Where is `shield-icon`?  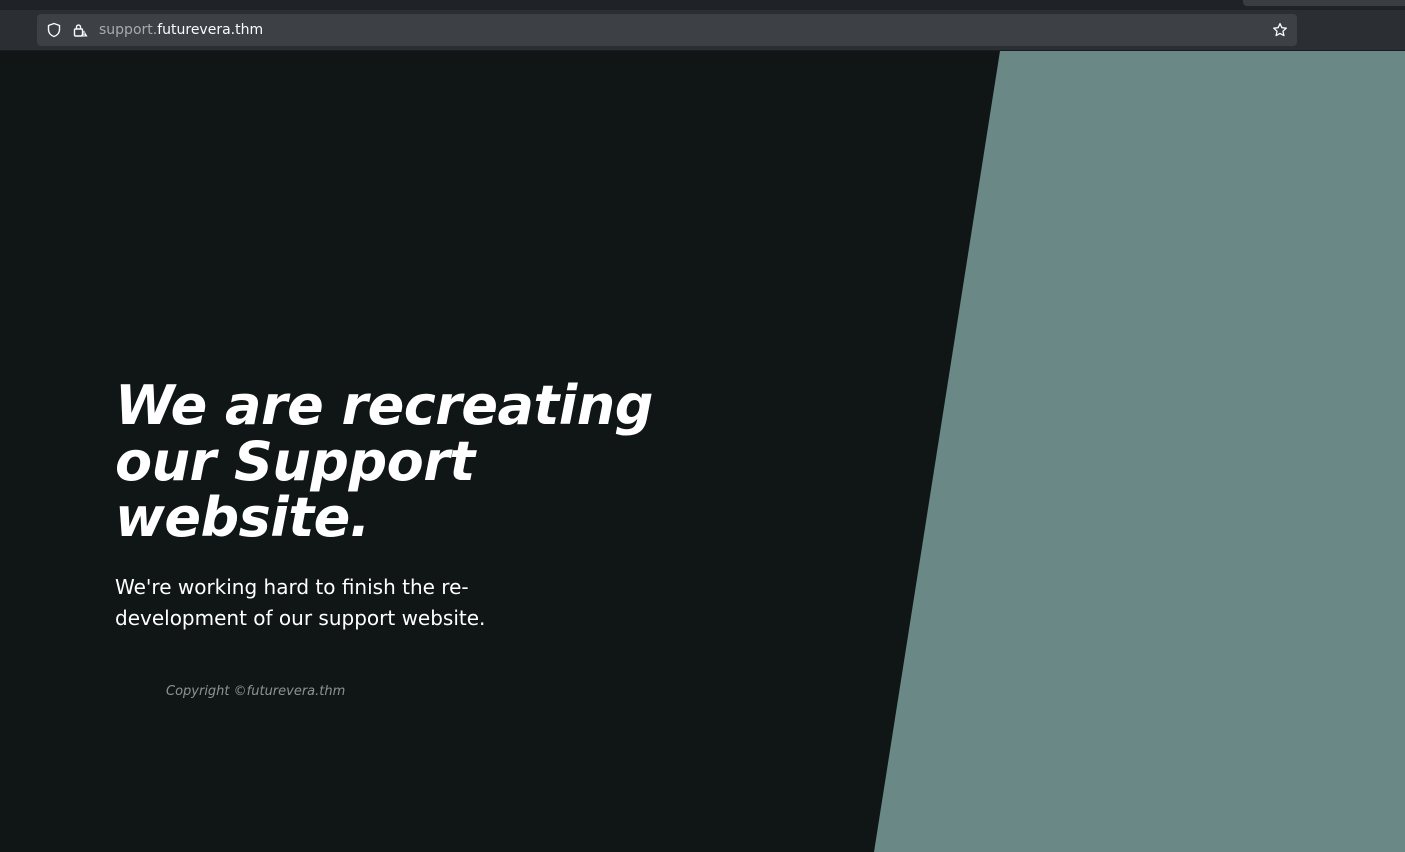
shield-icon is located at coordinates (54, 30).